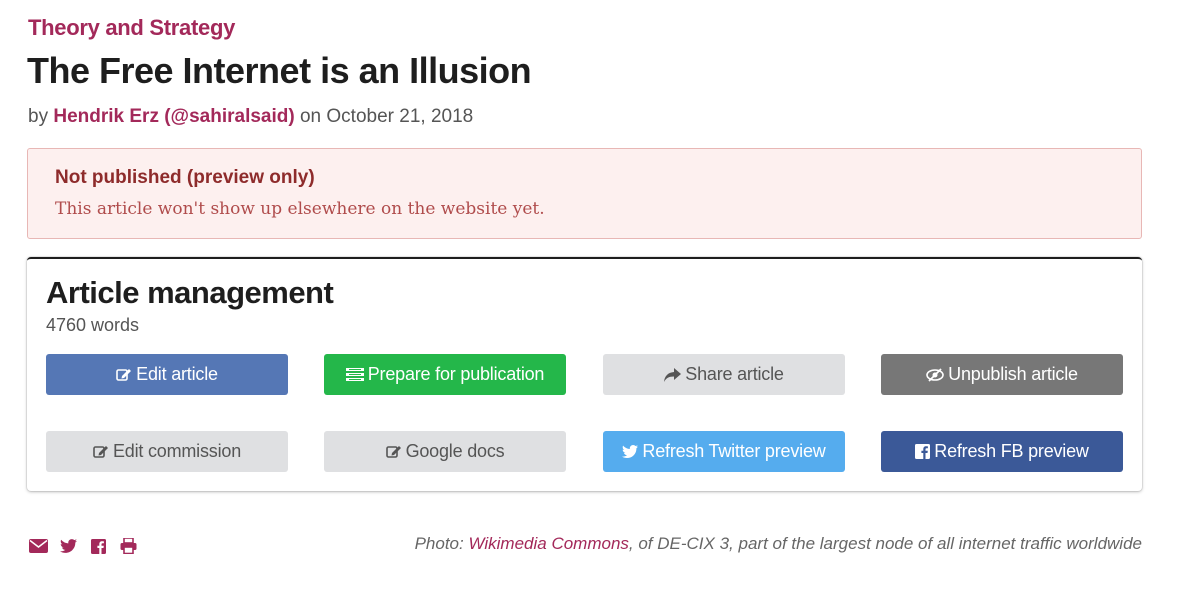 The width and height of the screenshot is (1178, 599). What do you see at coordinates (185, 177) in the screenshot?
I see `alert-title: Not published (preview only)` at bounding box center [185, 177].